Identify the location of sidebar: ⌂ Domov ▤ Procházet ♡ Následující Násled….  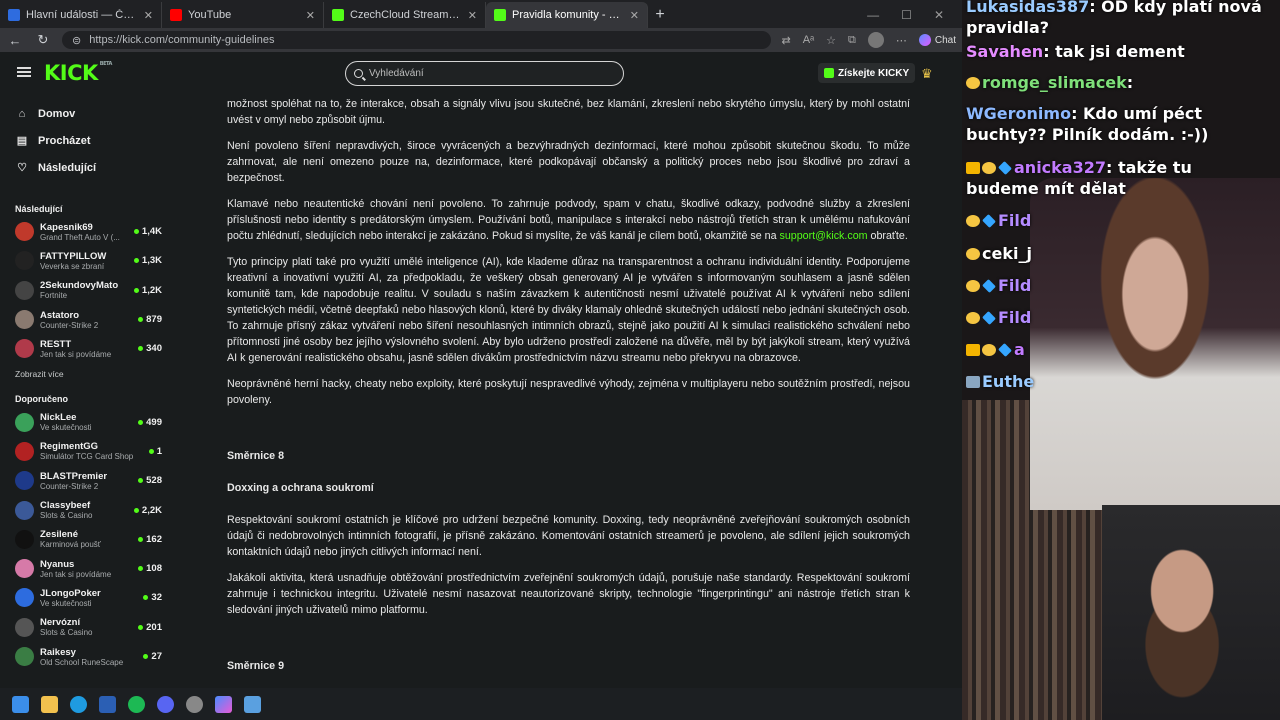
(83, 391).